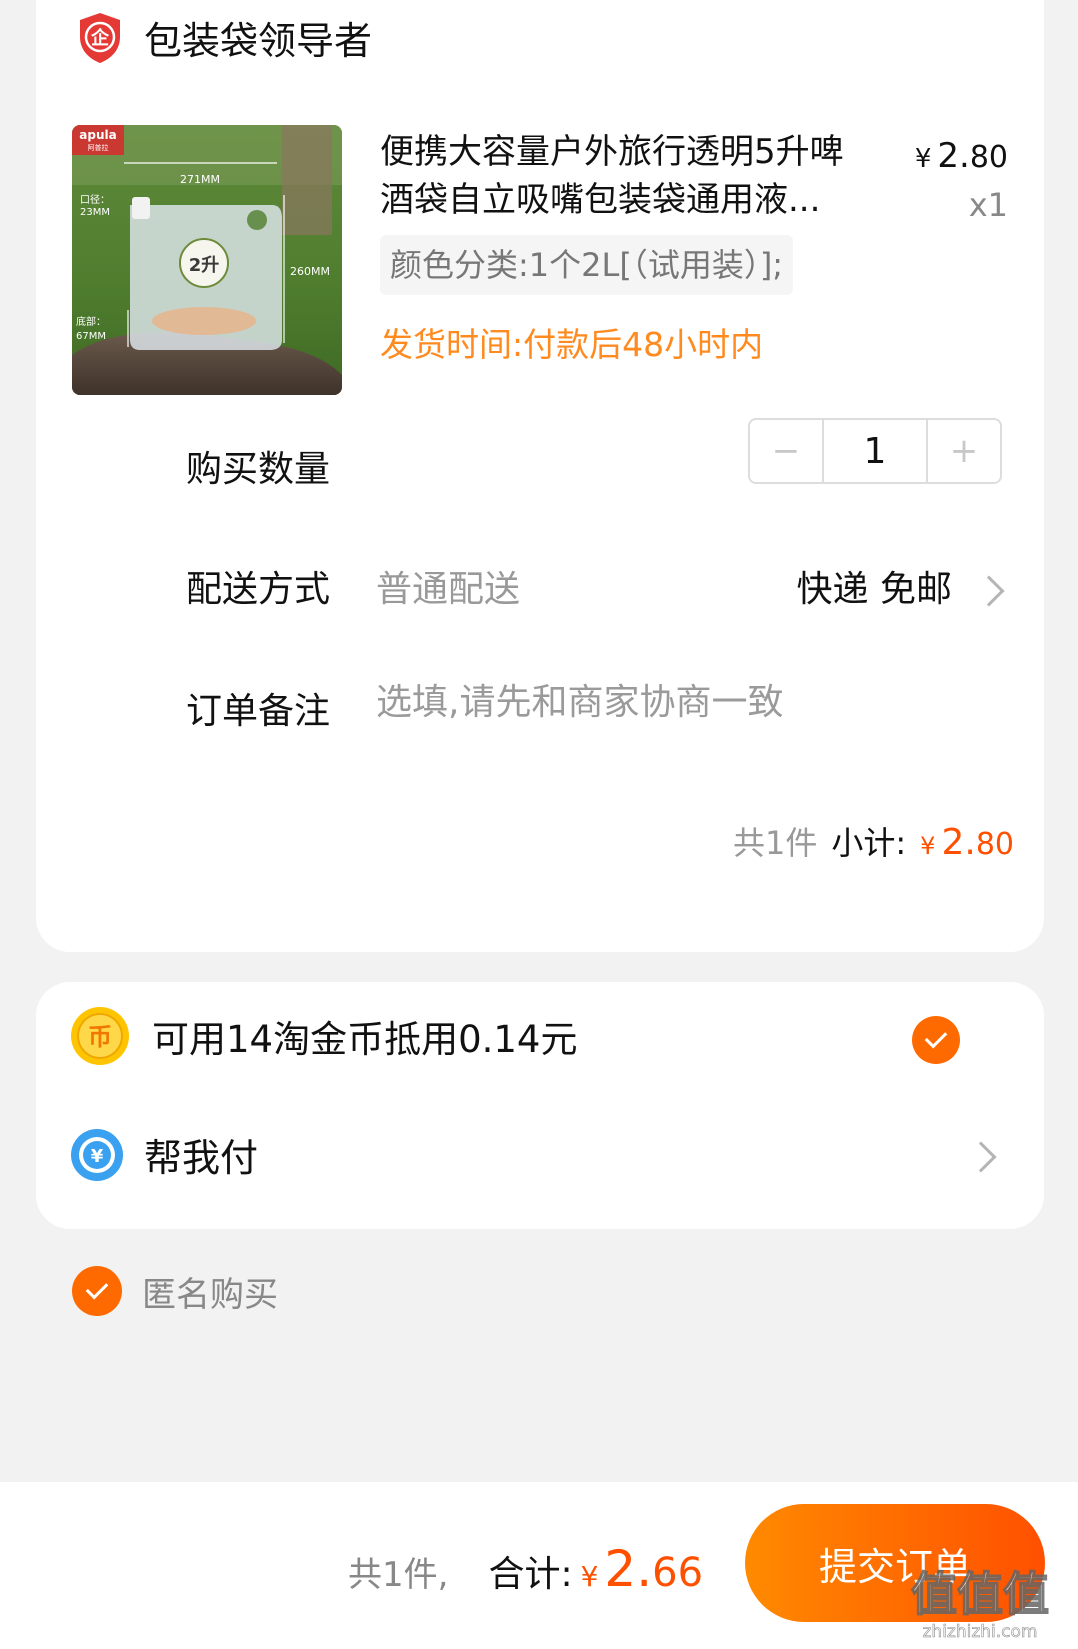 The image size is (1078, 1649). I want to click on help-pay-text: 帮我付, so click(201, 1158).